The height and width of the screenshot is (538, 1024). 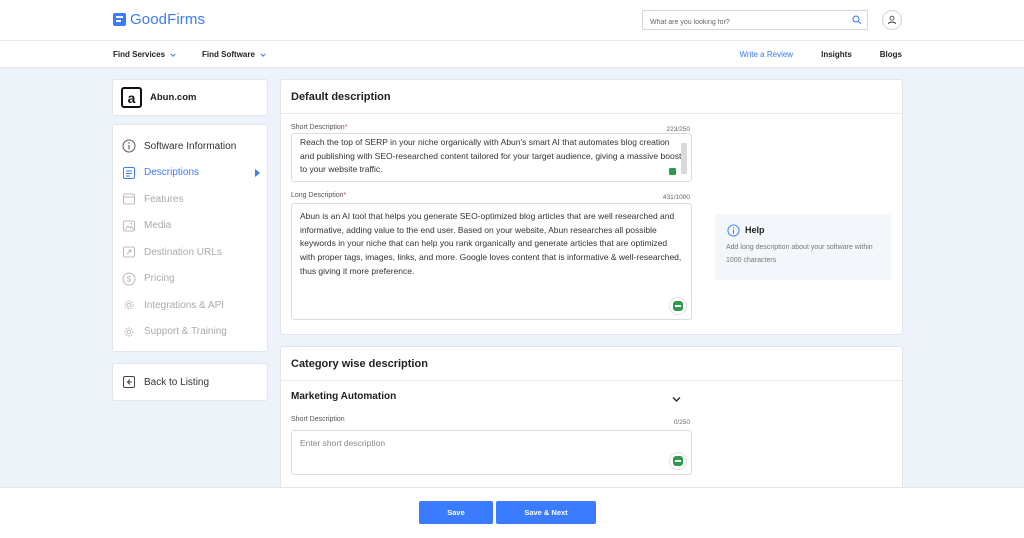 I want to click on footer-bar: Save Save & Next, so click(x=512, y=512).